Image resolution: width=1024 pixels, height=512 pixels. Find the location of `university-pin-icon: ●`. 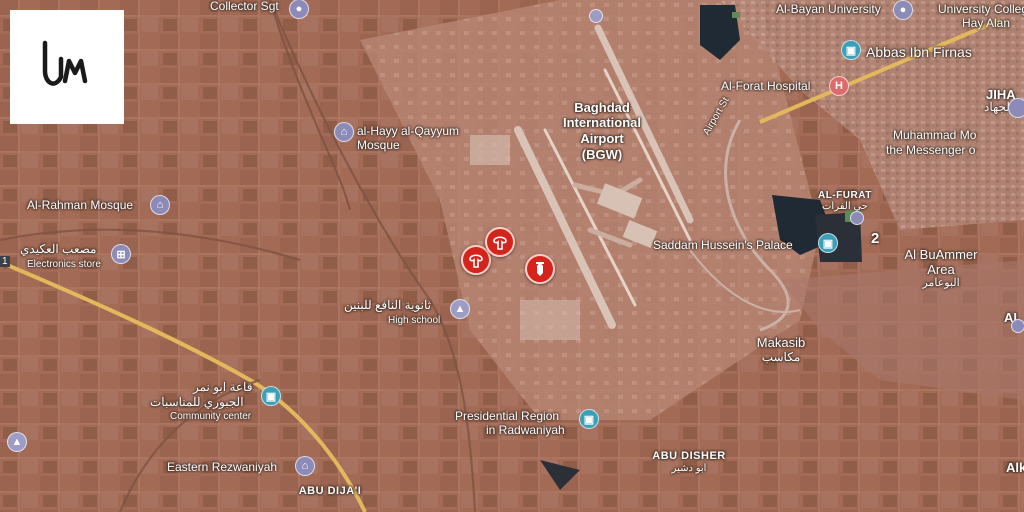

university-pin-icon: ● is located at coordinates (903, 10).